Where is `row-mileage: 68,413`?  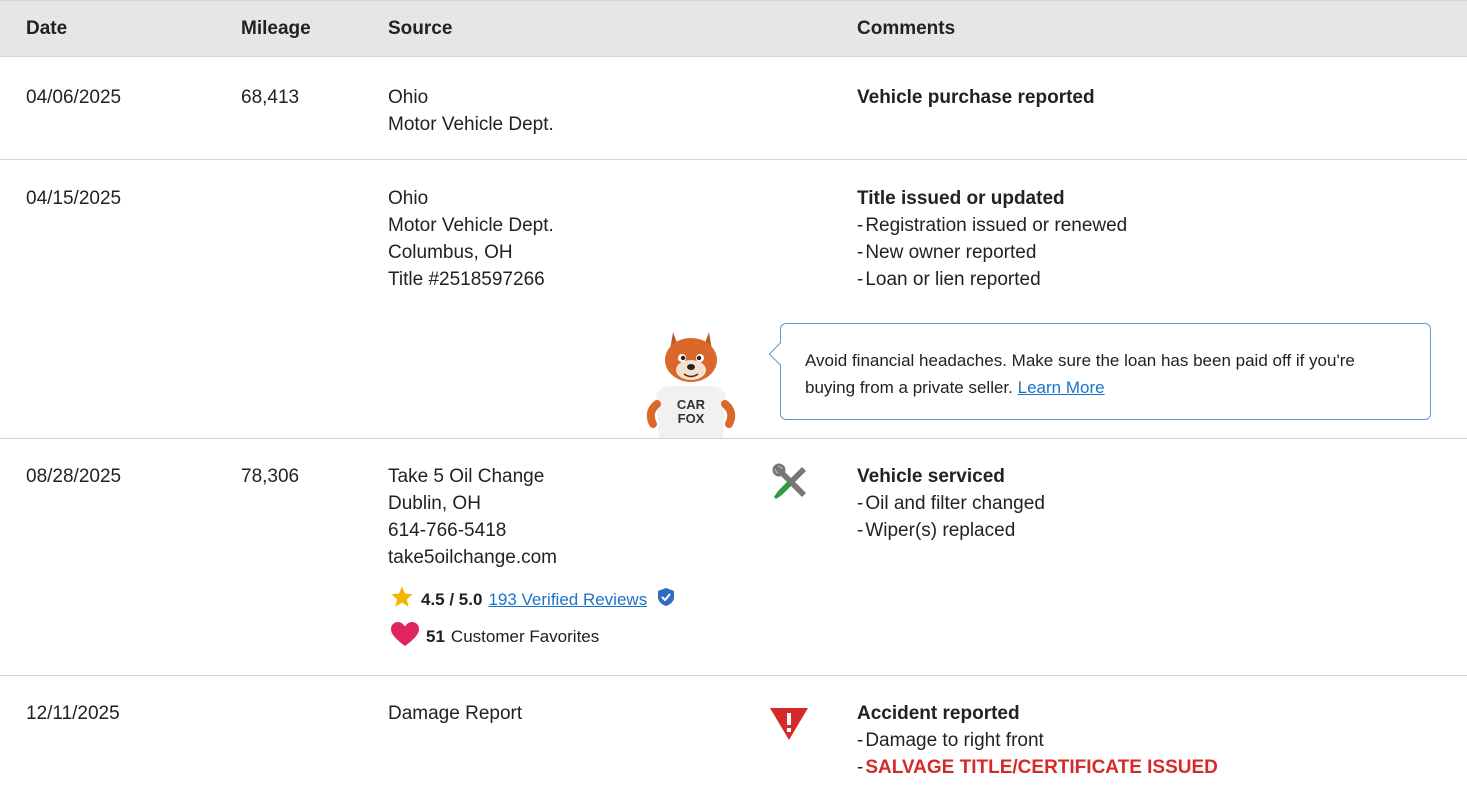
row-mileage: 68,413 is located at coordinates (270, 97).